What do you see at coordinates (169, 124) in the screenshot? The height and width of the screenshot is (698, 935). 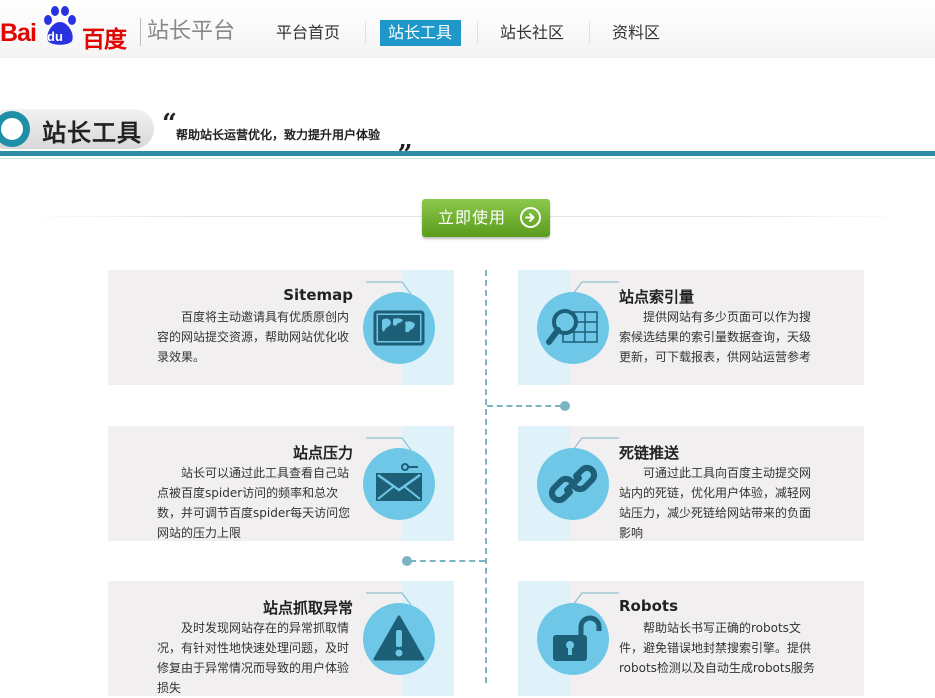 I see `open-quote: “` at bounding box center [169, 124].